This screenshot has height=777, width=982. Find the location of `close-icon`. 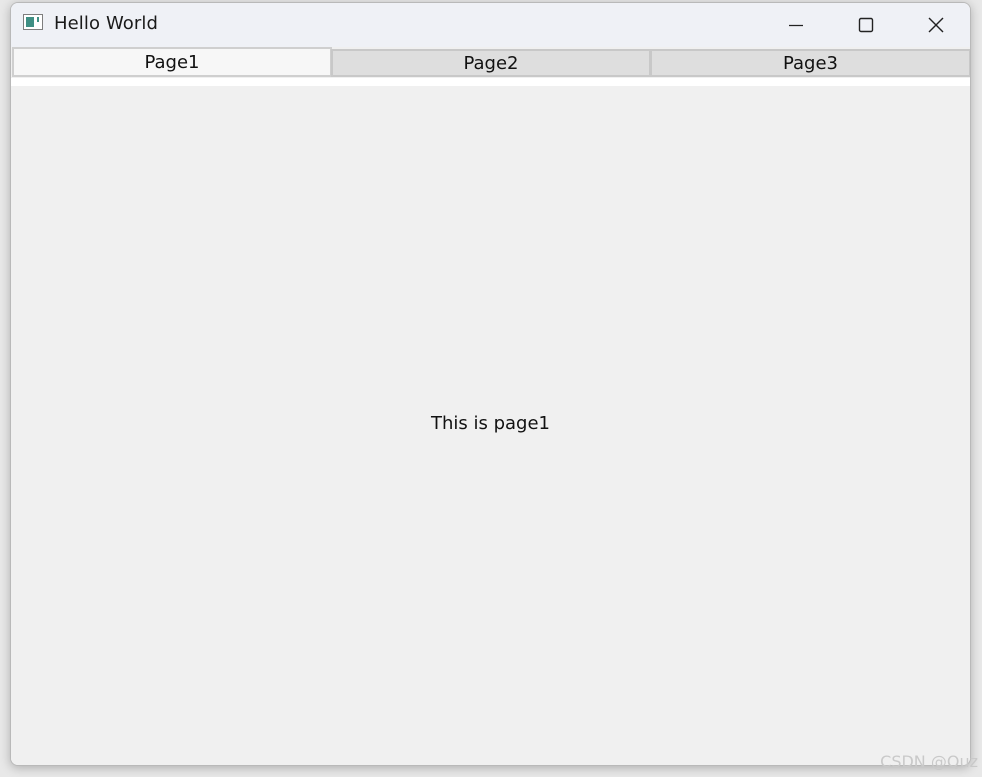

close-icon is located at coordinates (936, 25).